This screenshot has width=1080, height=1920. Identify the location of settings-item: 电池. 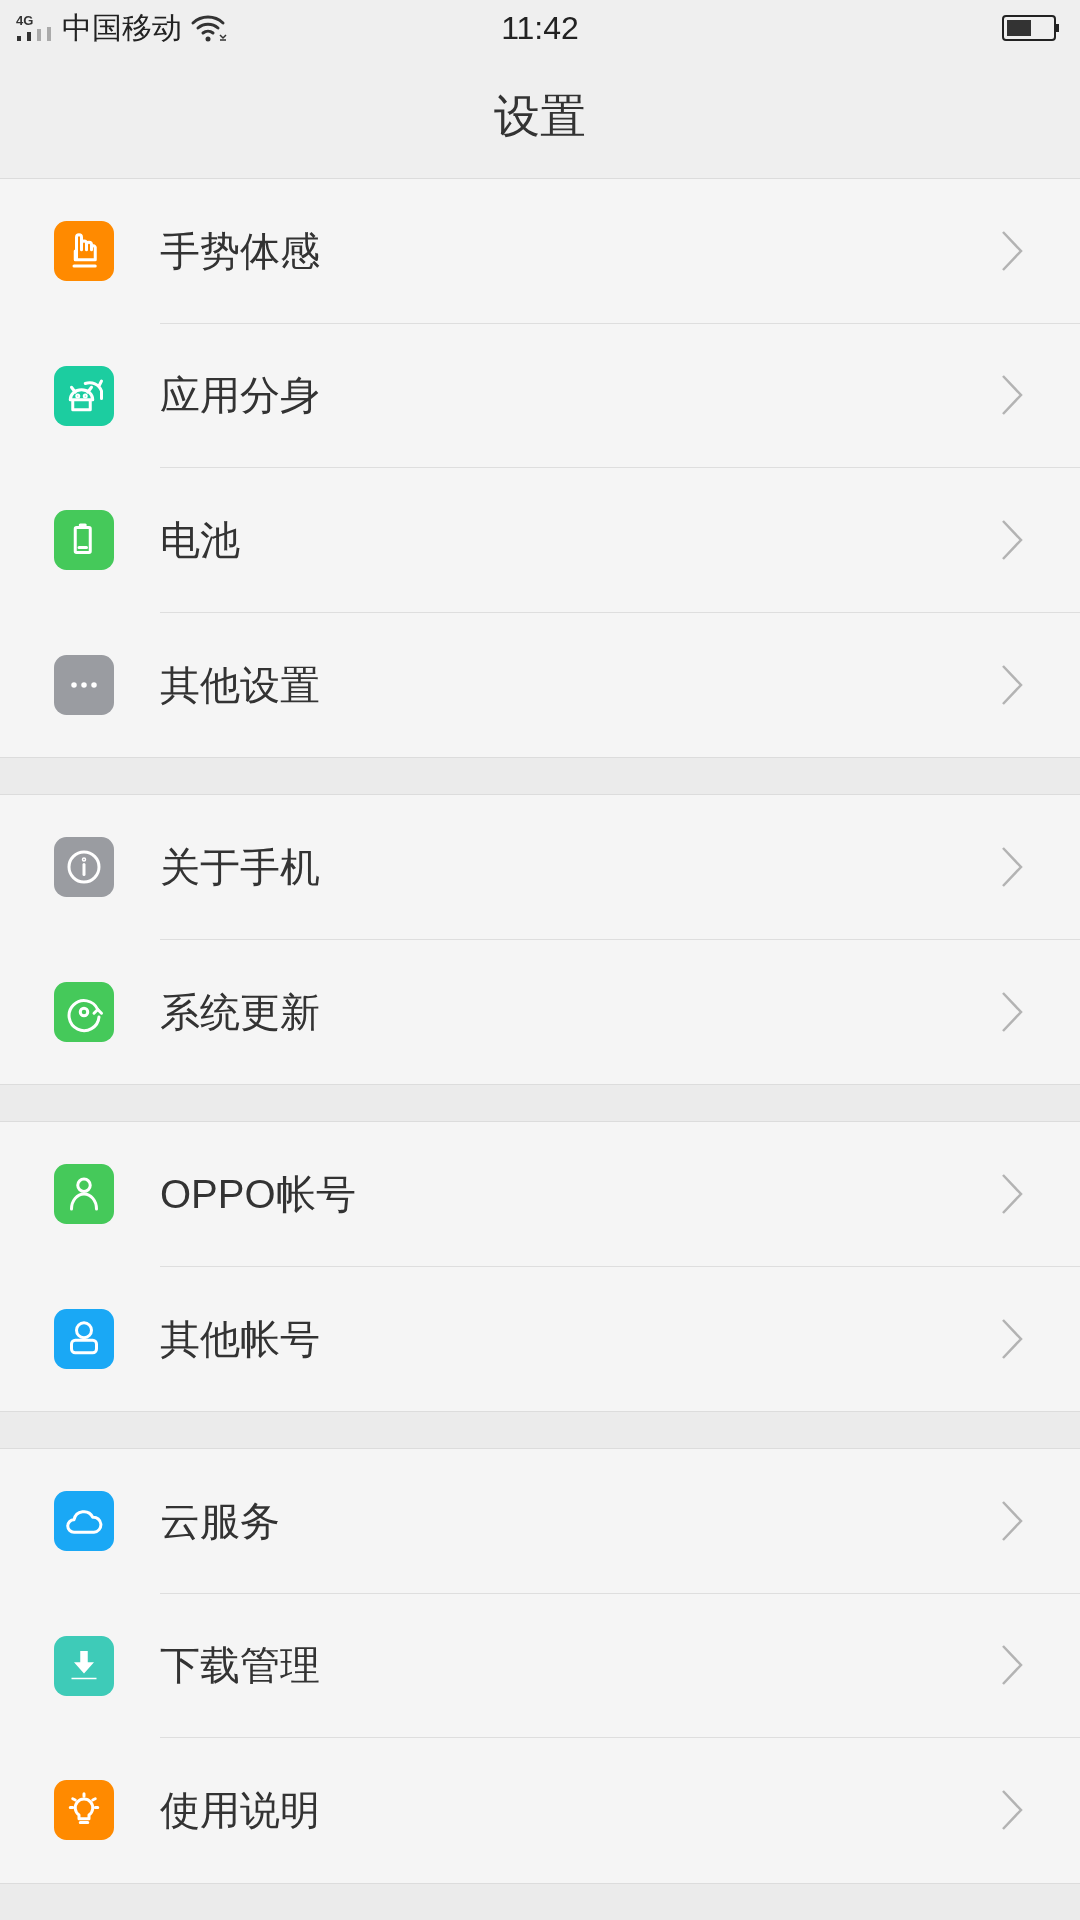
(540, 540).